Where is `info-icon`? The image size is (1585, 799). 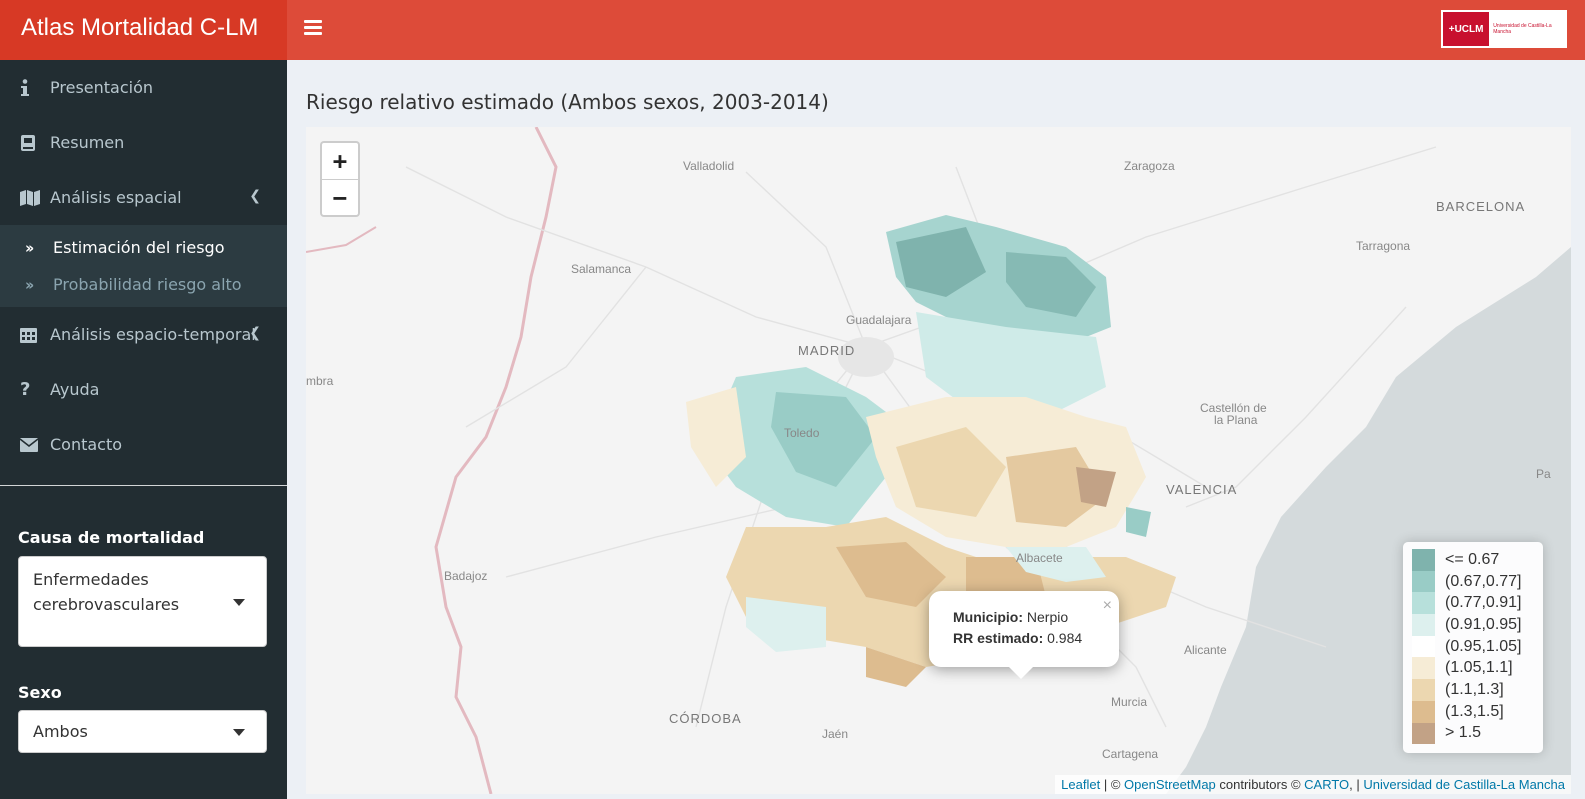
info-icon is located at coordinates (35, 87).